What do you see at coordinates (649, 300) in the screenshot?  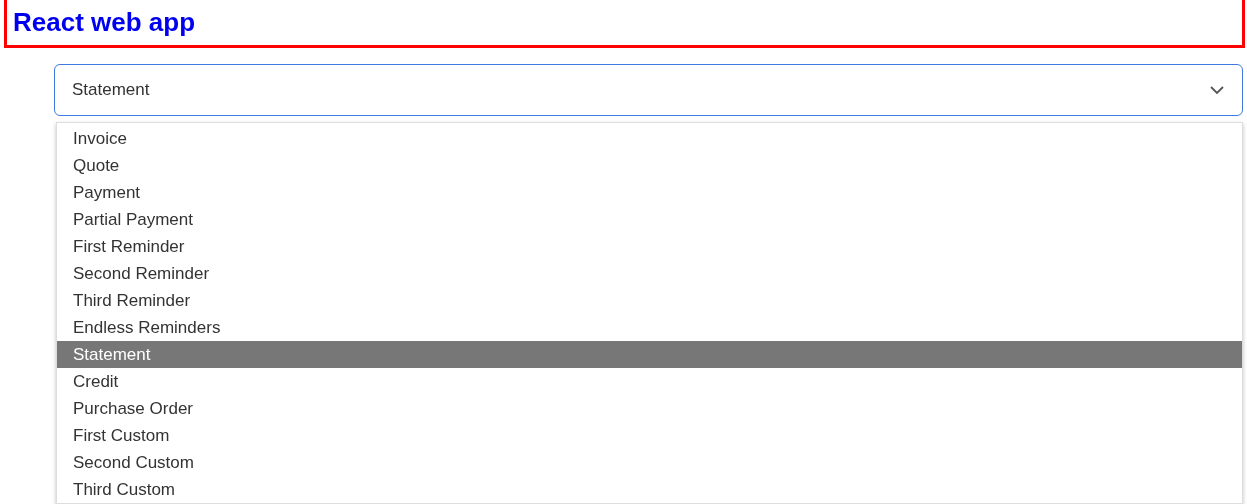 I see `dropdown-option: Third Reminder` at bounding box center [649, 300].